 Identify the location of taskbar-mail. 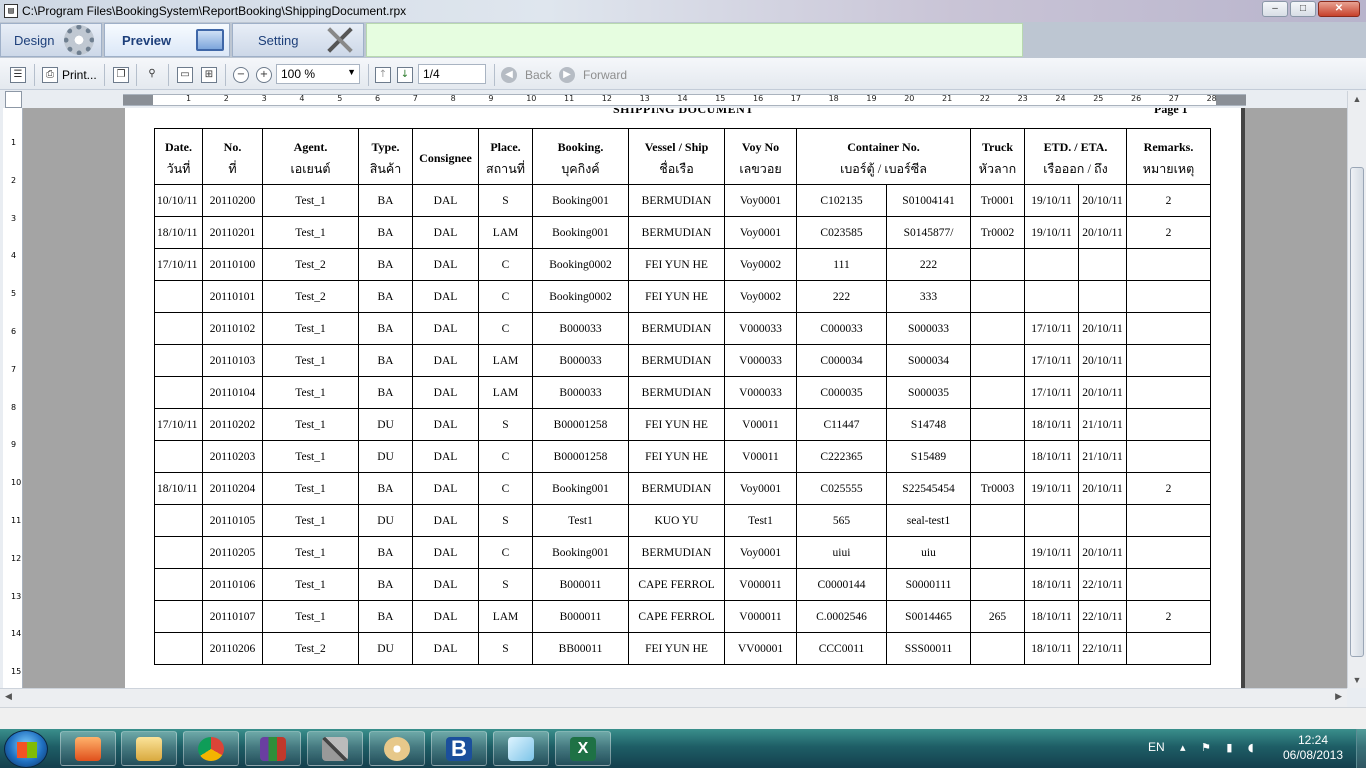
(88, 748).